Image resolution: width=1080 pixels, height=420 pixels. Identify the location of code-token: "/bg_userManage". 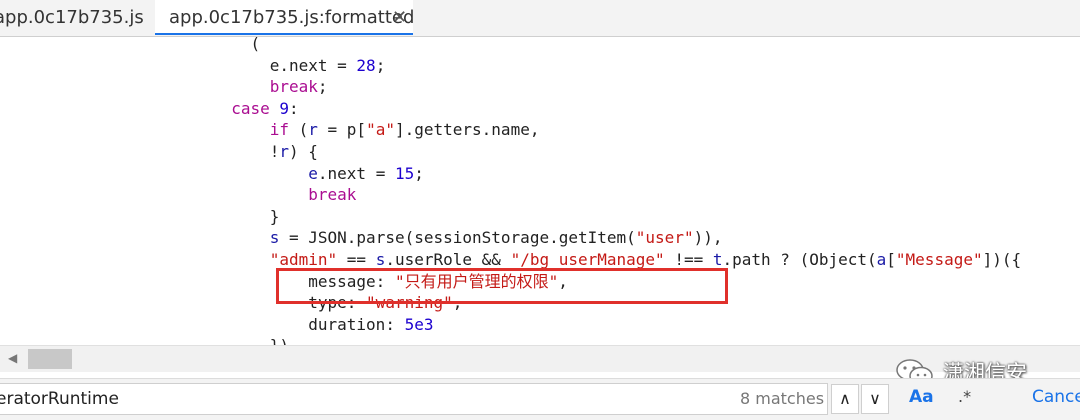
(587, 259).